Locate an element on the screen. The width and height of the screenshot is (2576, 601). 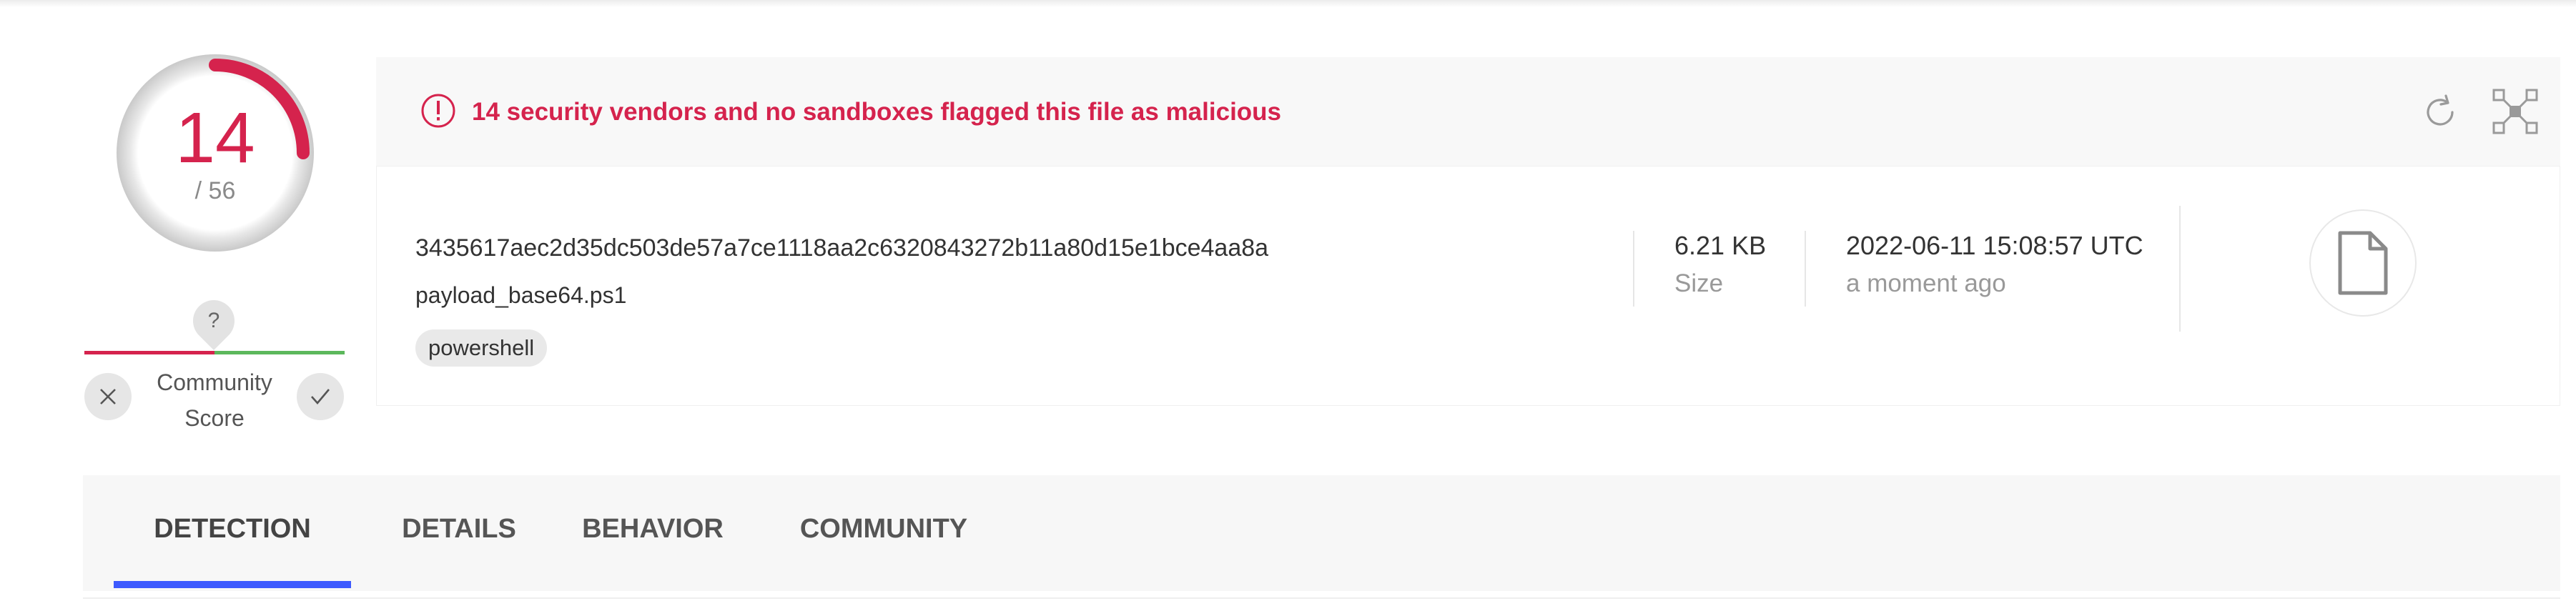
community-label-line2: Score is located at coordinates (214, 418).